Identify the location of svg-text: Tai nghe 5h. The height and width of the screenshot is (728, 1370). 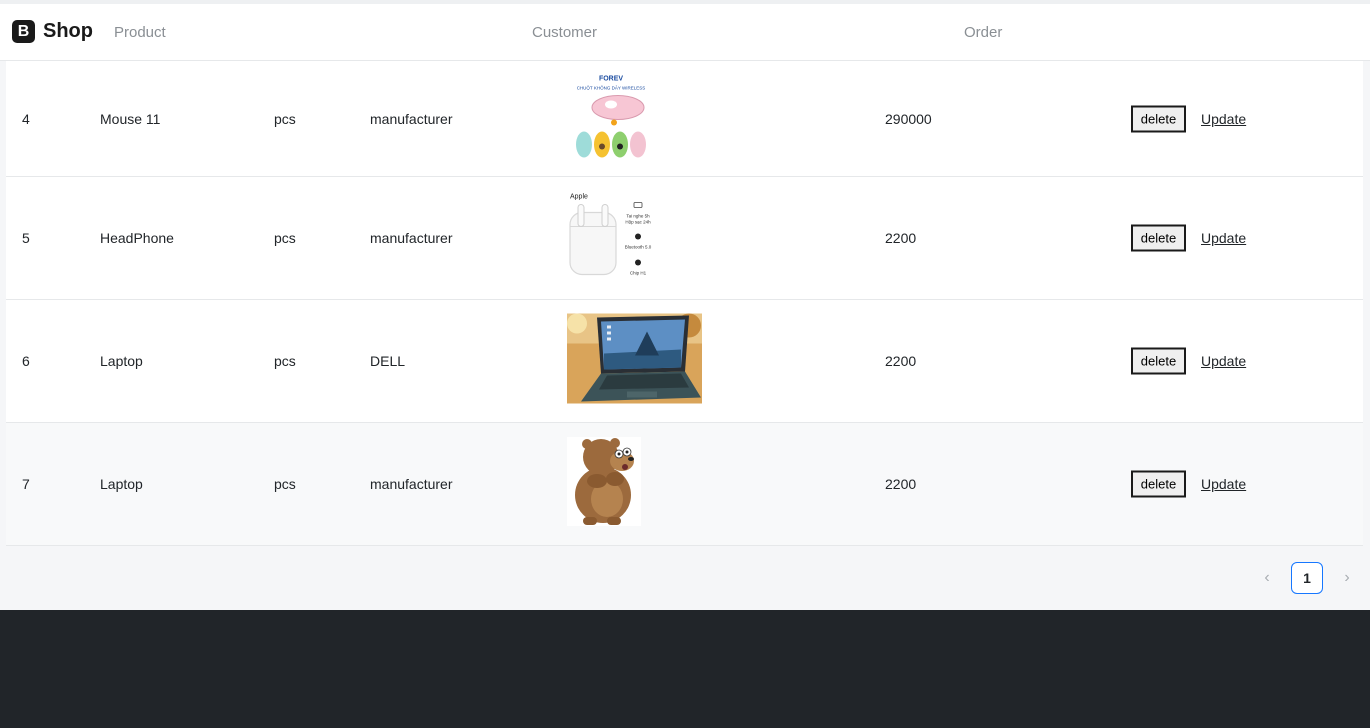
(638, 216).